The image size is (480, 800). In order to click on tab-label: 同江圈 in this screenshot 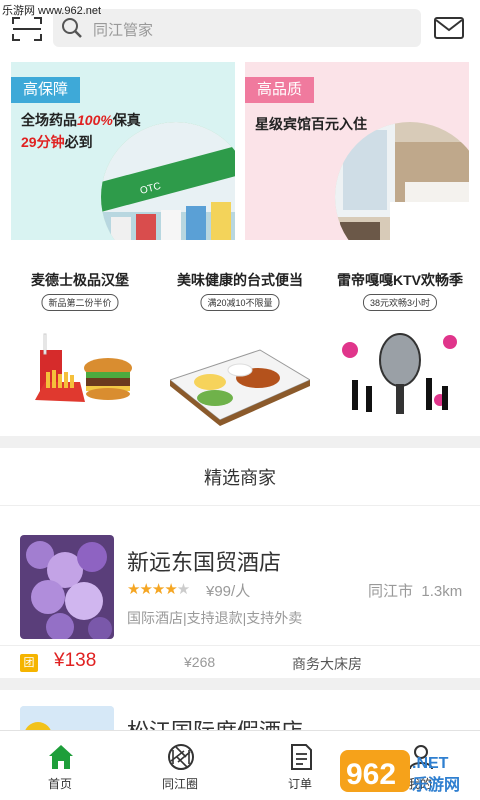, I will do `click(179, 784)`.